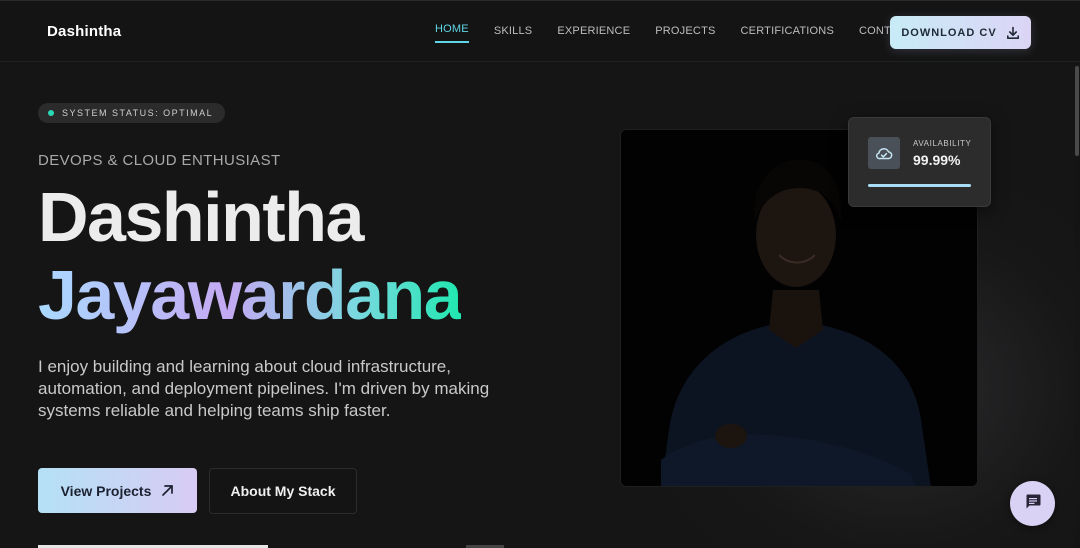 This screenshot has height=548, width=1080. I want to click on nav-link-skills: SKILLS, so click(513, 34).